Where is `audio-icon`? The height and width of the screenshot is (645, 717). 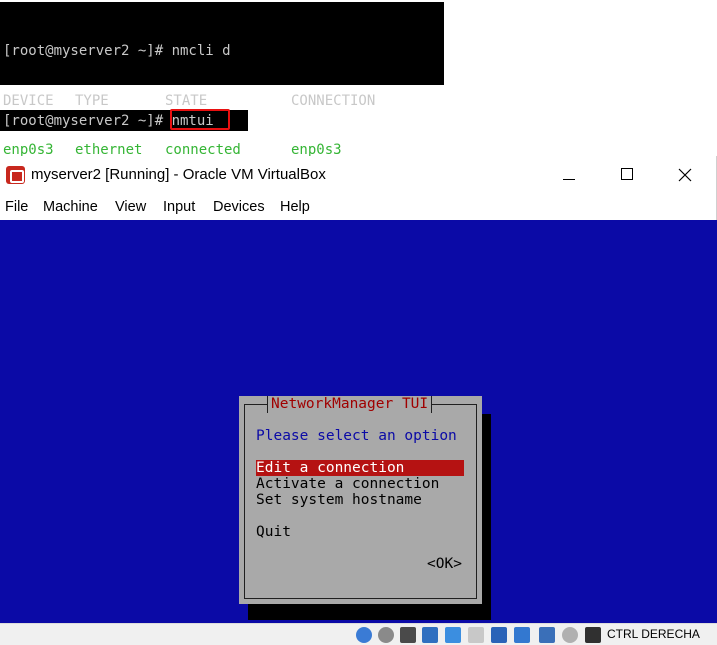
audio-icon is located at coordinates (408, 635).